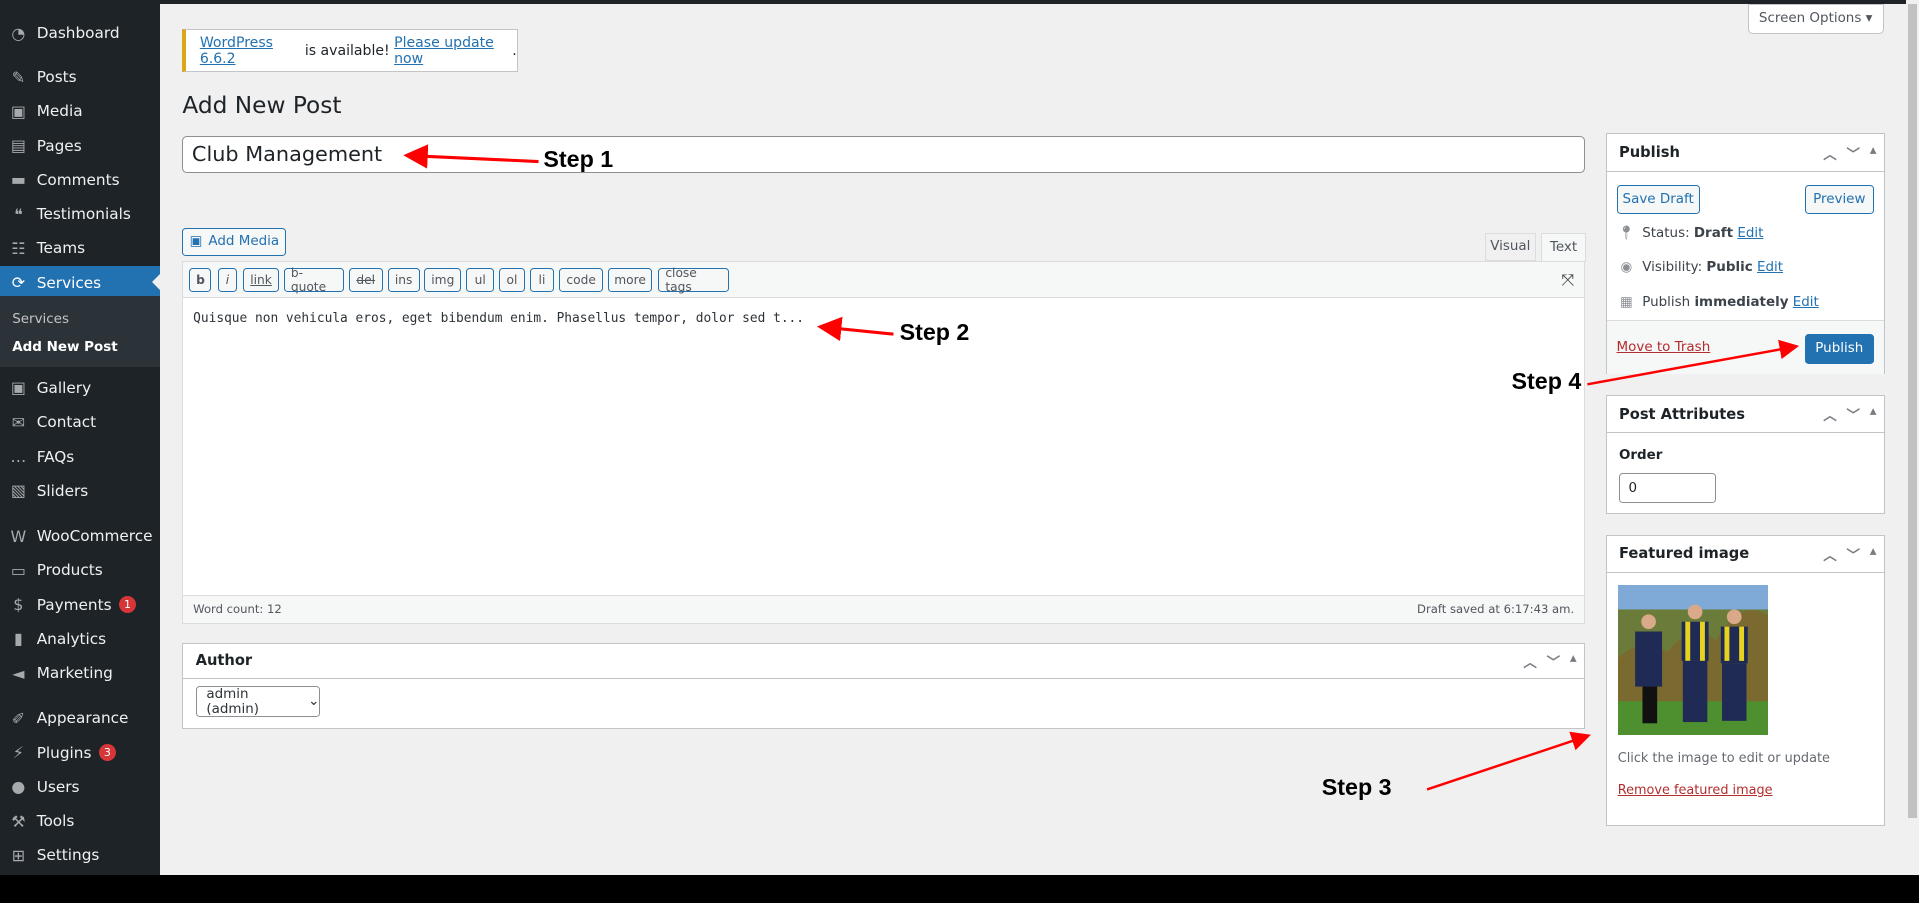 Image resolution: width=1919 pixels, height=903 pixels. Describe the element at coordinates (959, 889) in the screenshot. I see `bottom-bar` at that location.